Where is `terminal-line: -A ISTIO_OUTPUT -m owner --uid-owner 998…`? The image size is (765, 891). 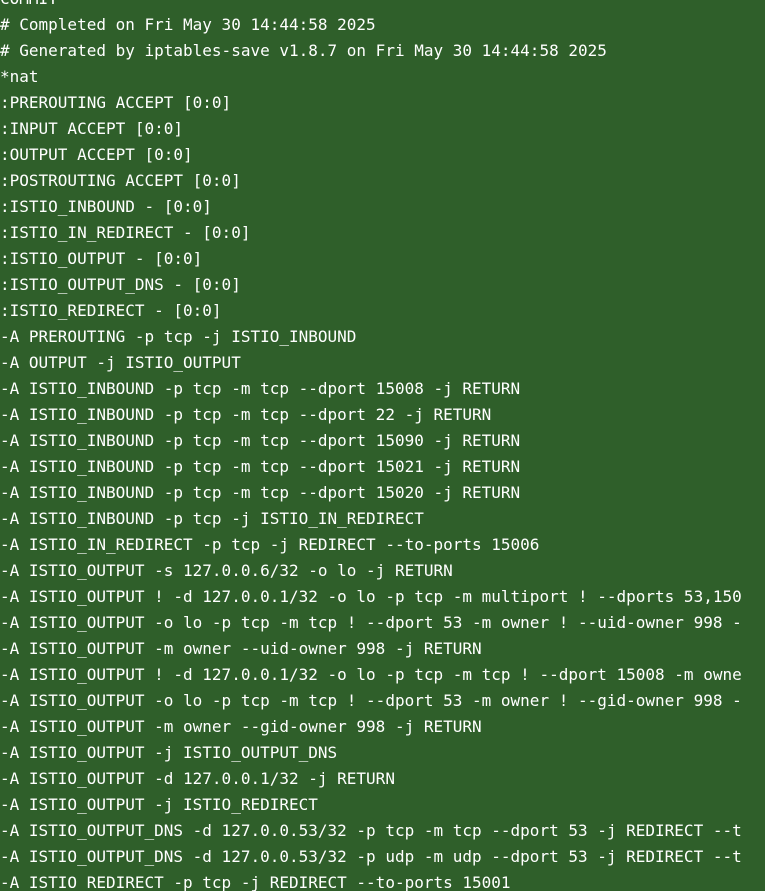
terminal-line: -A ISTIO_OUTPUT -m owner --uid-owner 998… is located at coordinates (241, 648).